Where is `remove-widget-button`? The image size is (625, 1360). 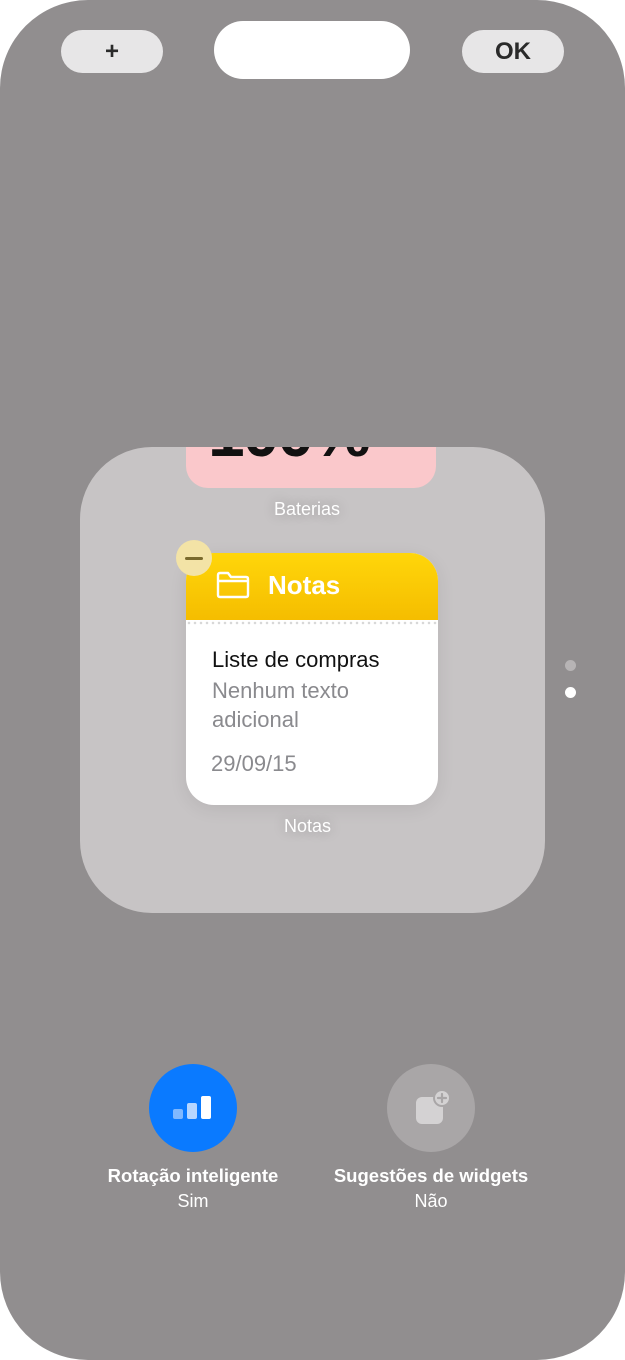
remove-widget-button is located at coordinates (194, 558).